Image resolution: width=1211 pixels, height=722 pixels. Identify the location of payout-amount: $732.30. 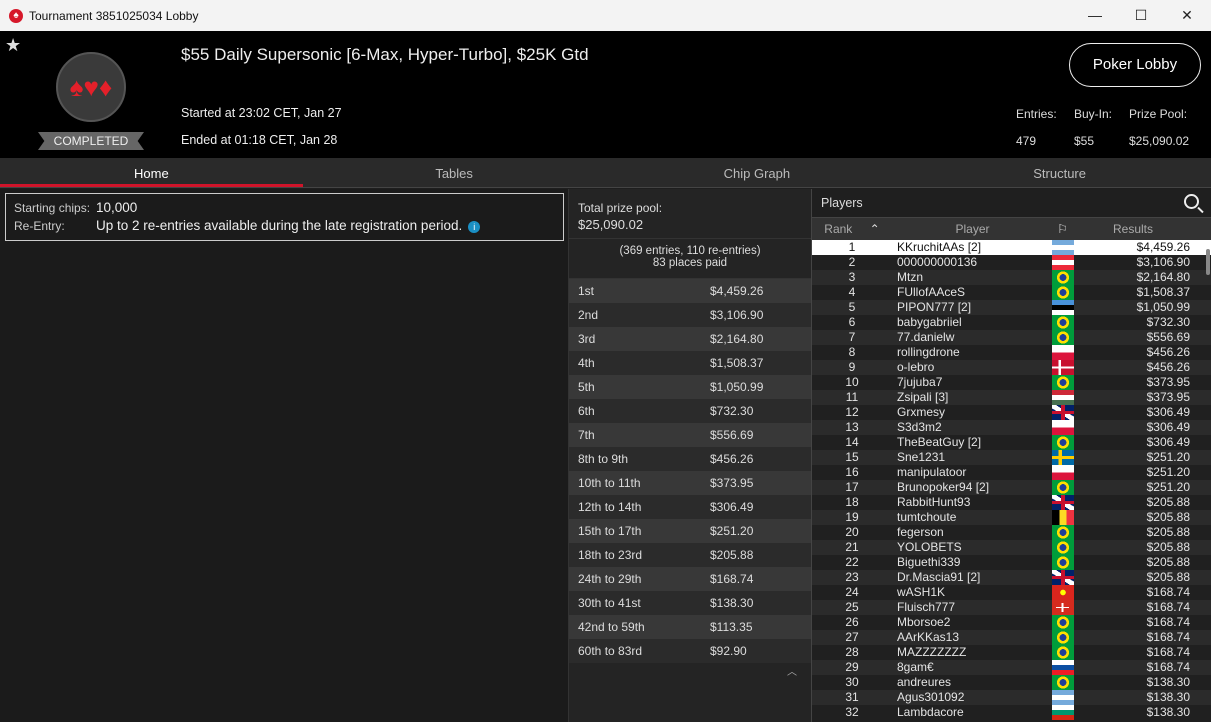
(732, 411).